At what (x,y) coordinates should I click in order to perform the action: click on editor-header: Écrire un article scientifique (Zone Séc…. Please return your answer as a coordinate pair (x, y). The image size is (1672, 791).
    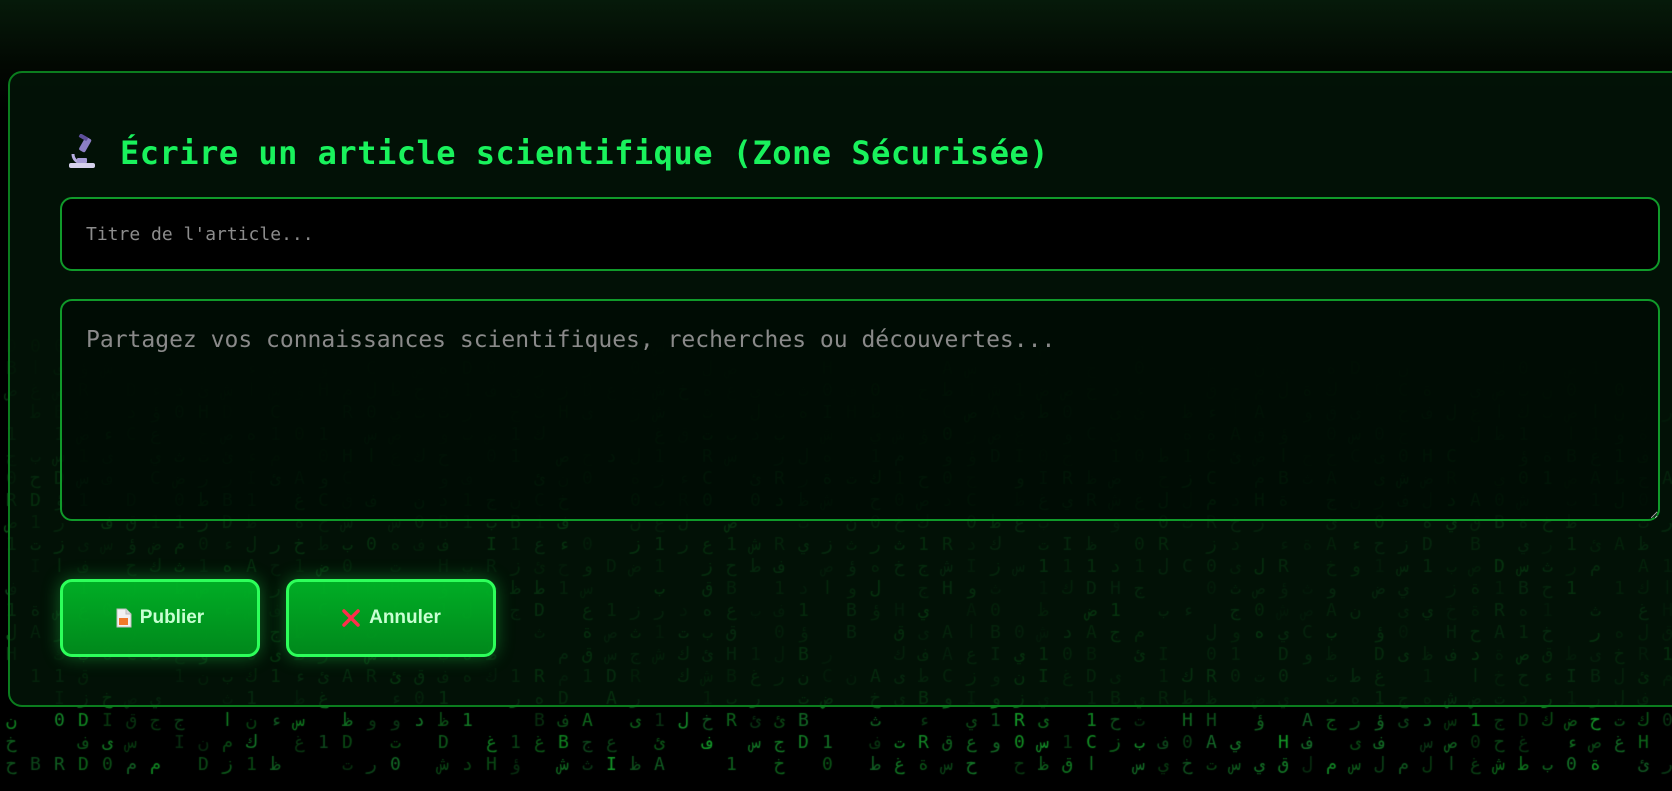
    Looking at the image, I should click on (555, 153).